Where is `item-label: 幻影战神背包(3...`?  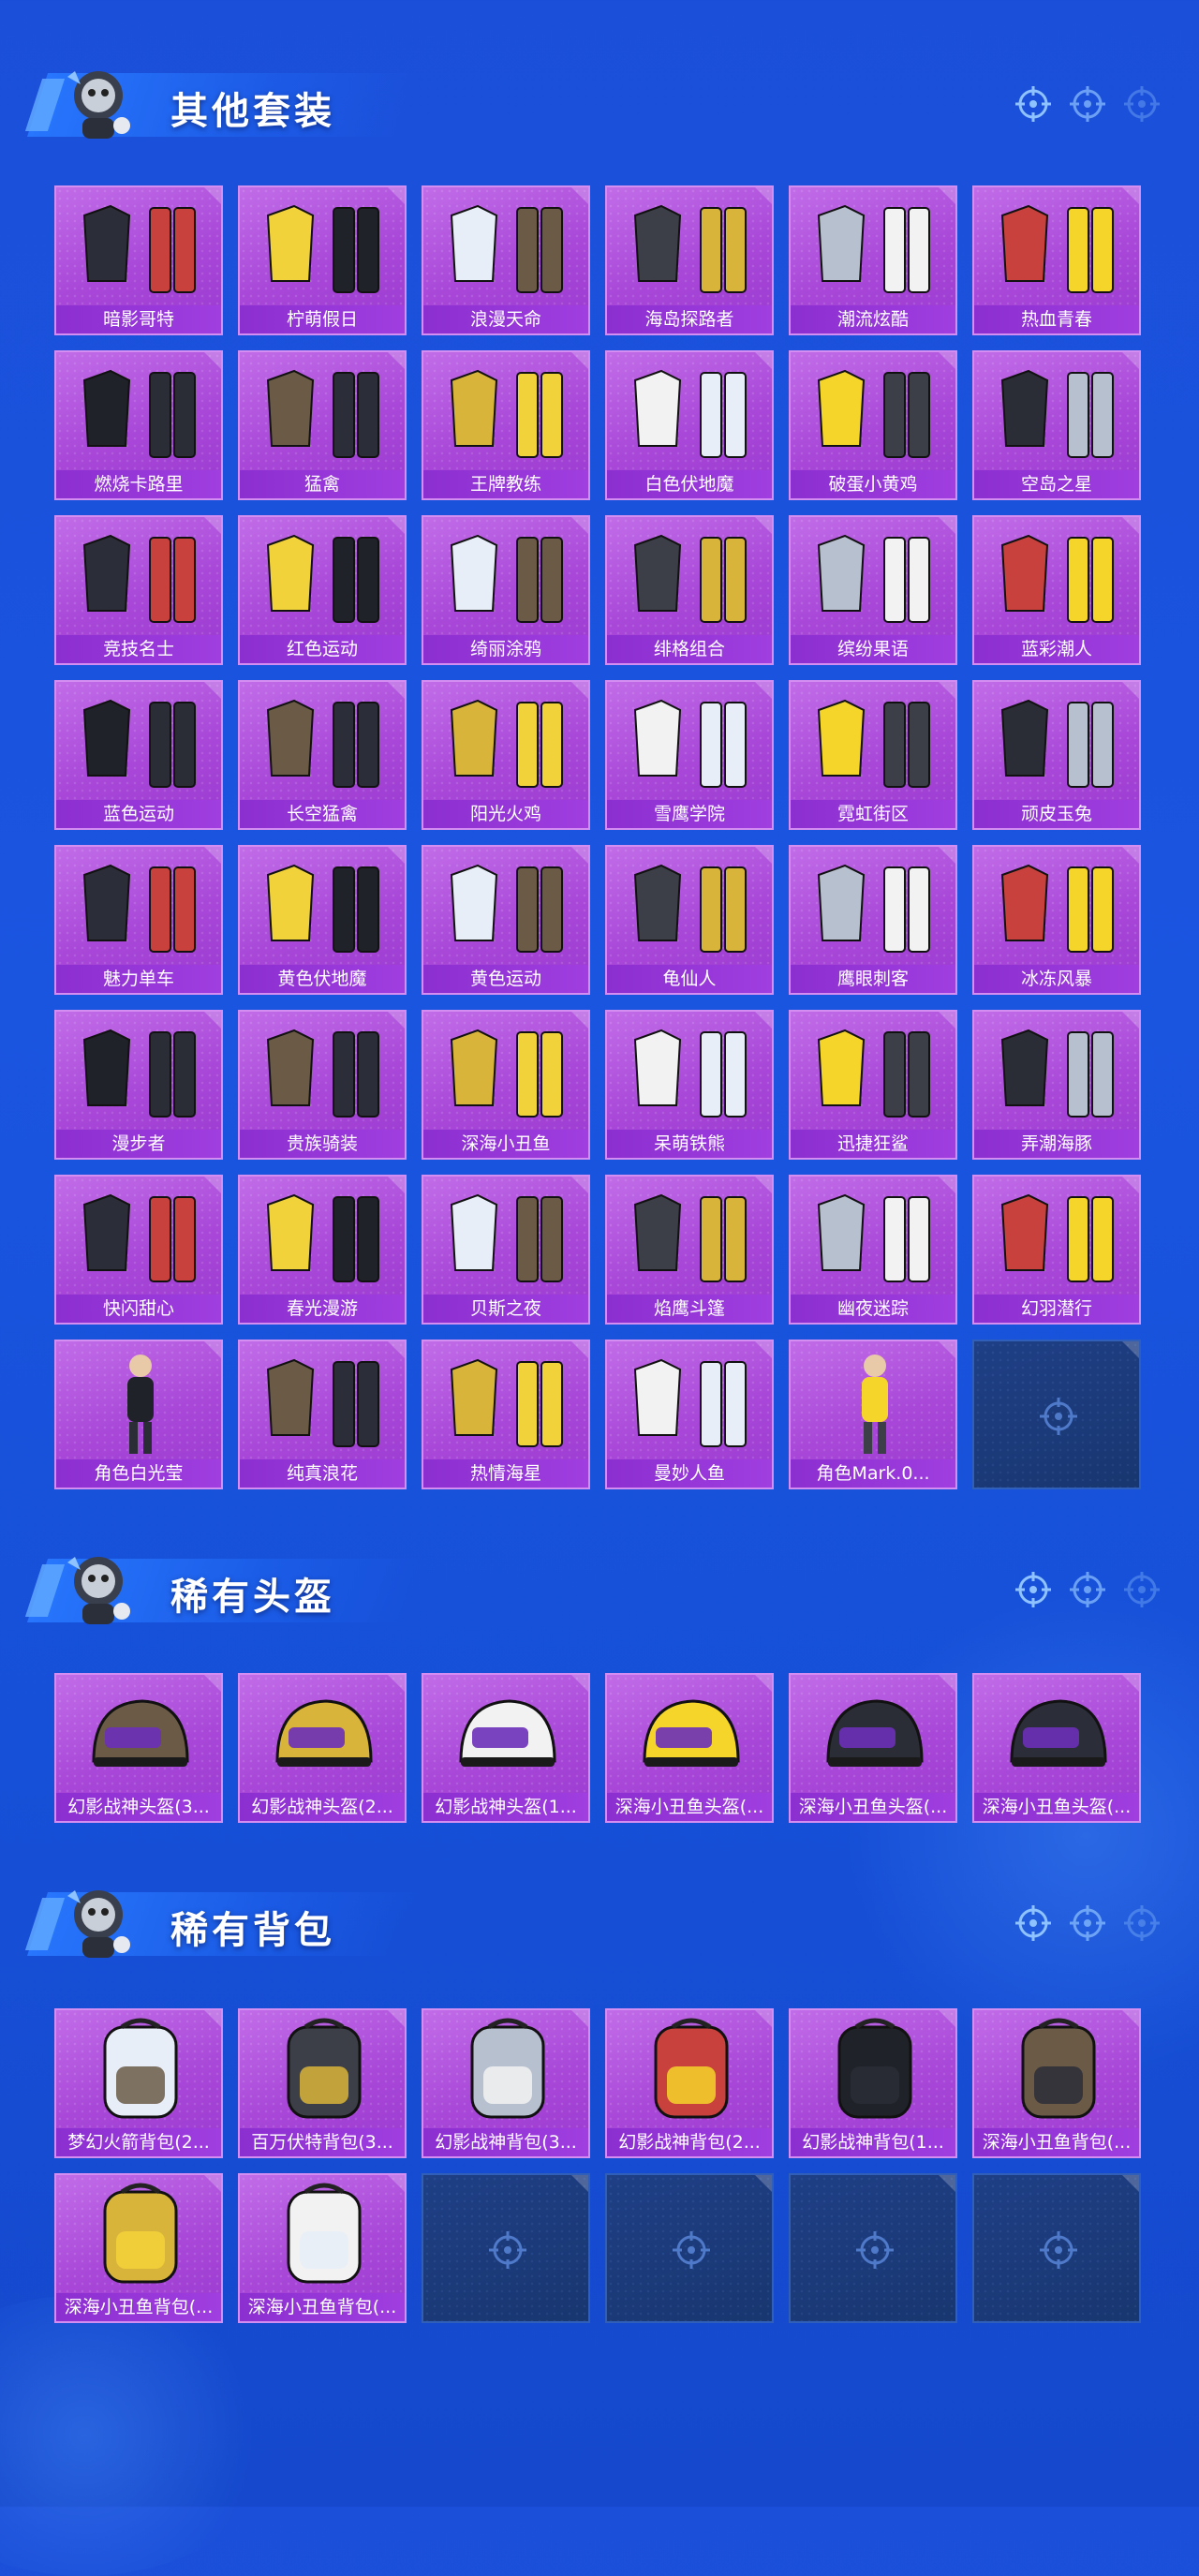 item-label: 幻影战神背包(3... is located at coordinates (505, 2142).